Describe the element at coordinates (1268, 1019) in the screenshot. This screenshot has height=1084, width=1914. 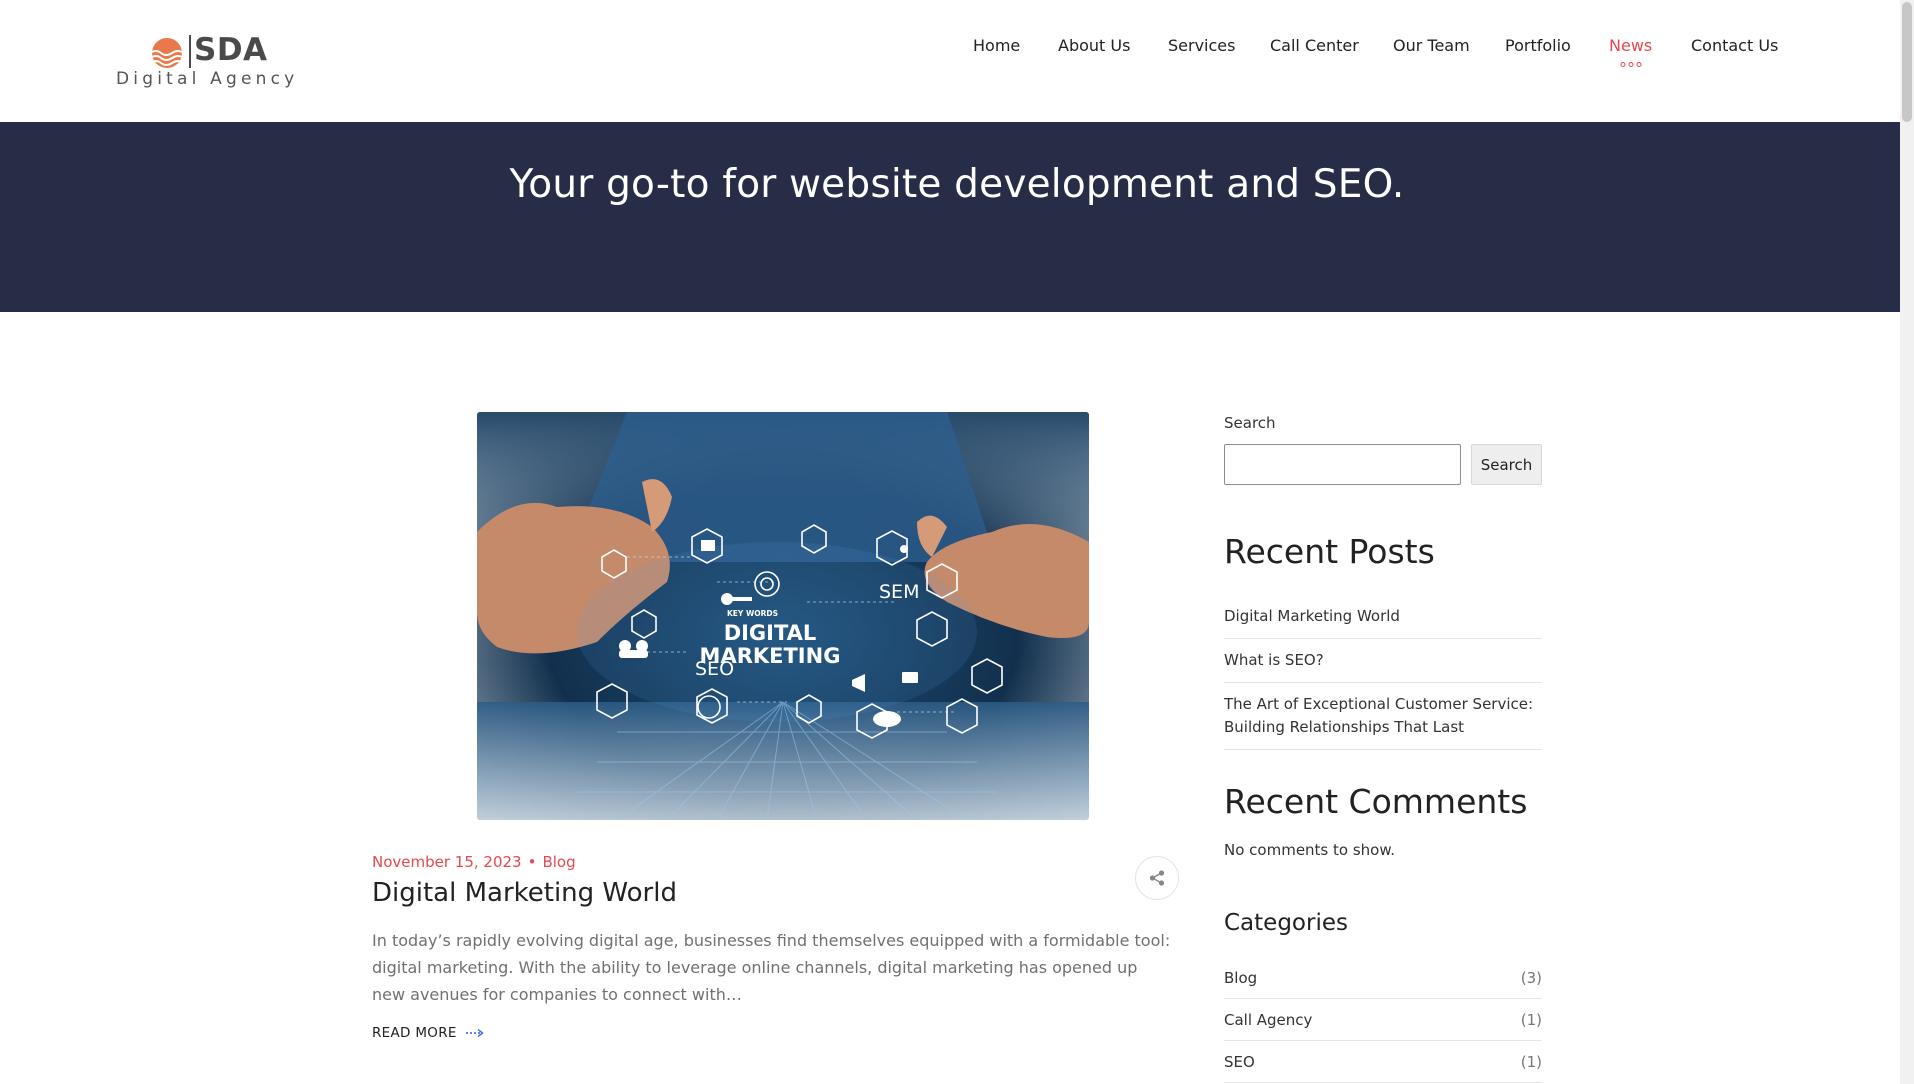
I see `category-name: Call Agency` at that location.